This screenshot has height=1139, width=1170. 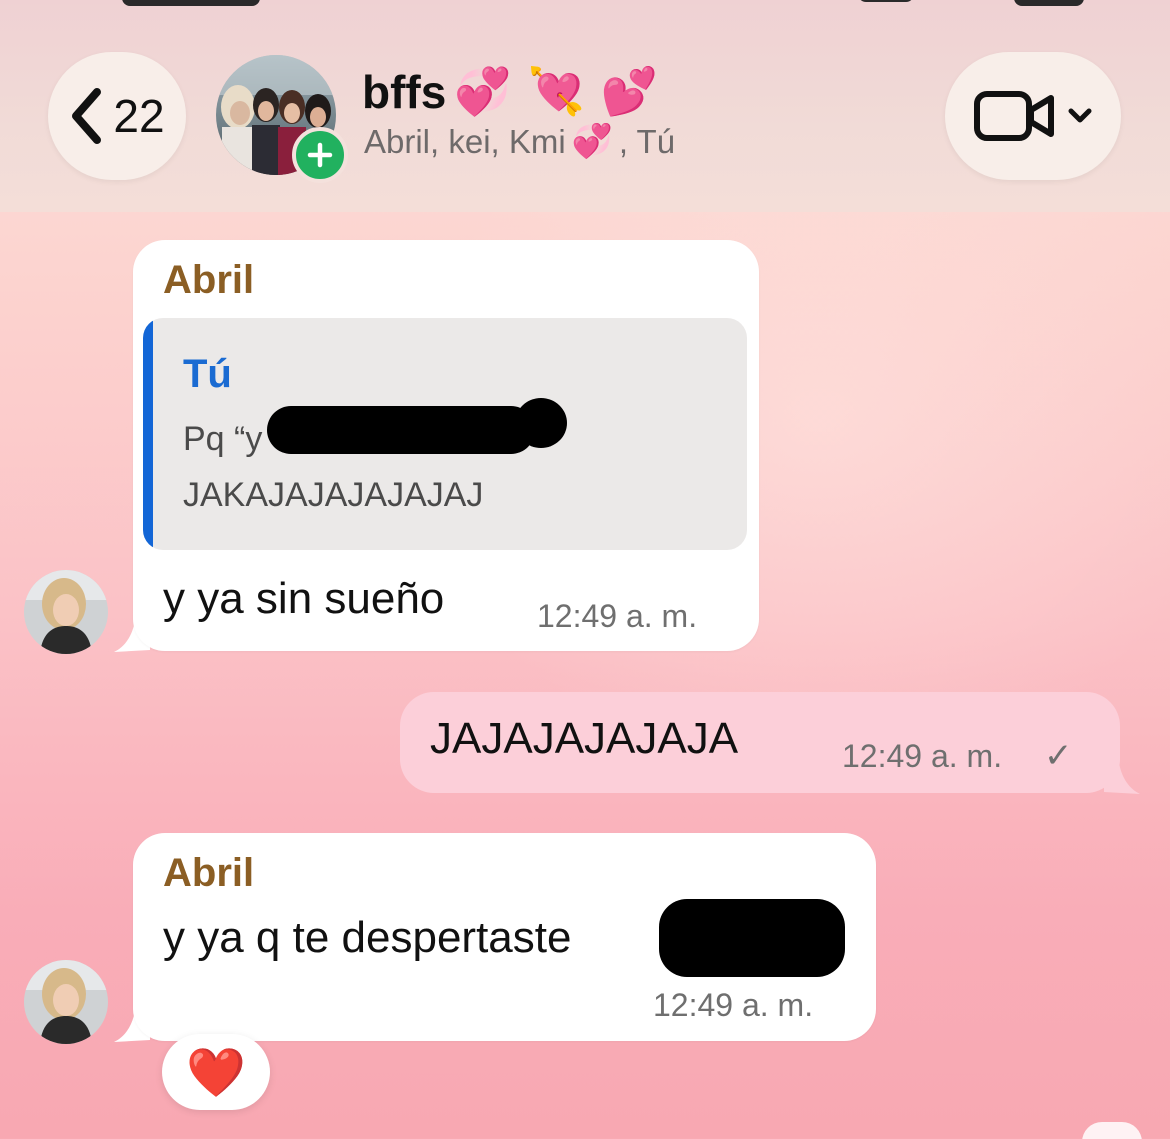 I want to click on status-bar-battery-fragment, so click(x=1049, y=3).